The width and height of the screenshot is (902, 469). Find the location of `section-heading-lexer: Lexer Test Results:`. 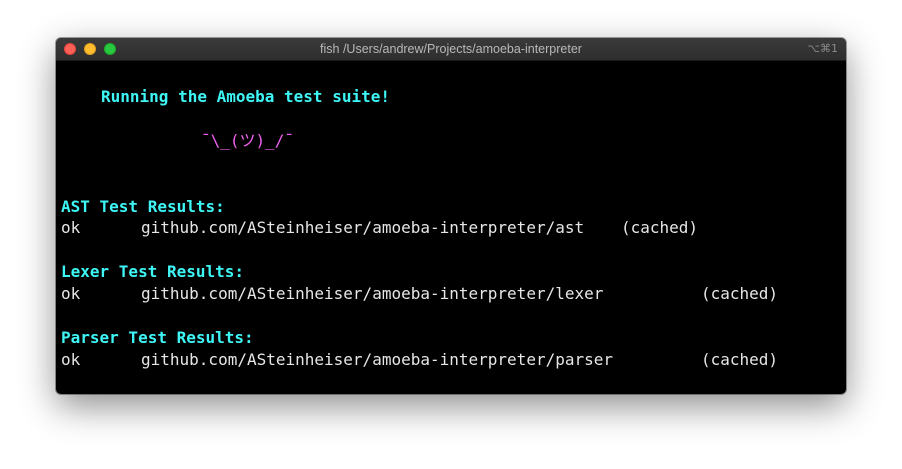

section-heading-lexer: Lexer Test Results: is located at coordinates (153, 271).